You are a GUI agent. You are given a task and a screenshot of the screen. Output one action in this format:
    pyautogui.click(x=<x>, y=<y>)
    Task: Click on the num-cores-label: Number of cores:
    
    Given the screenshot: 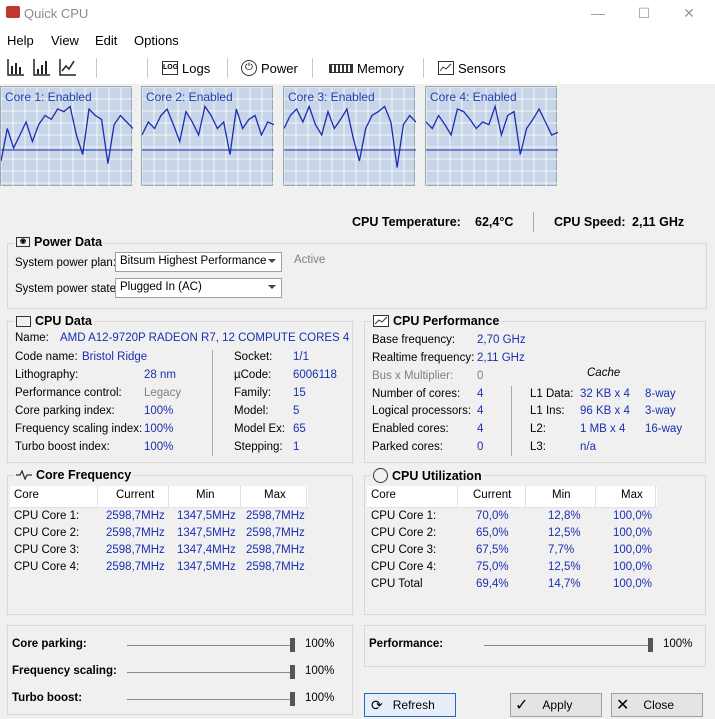 What is the action you would take?
    pyautogui.click(x=416, y=394)
    